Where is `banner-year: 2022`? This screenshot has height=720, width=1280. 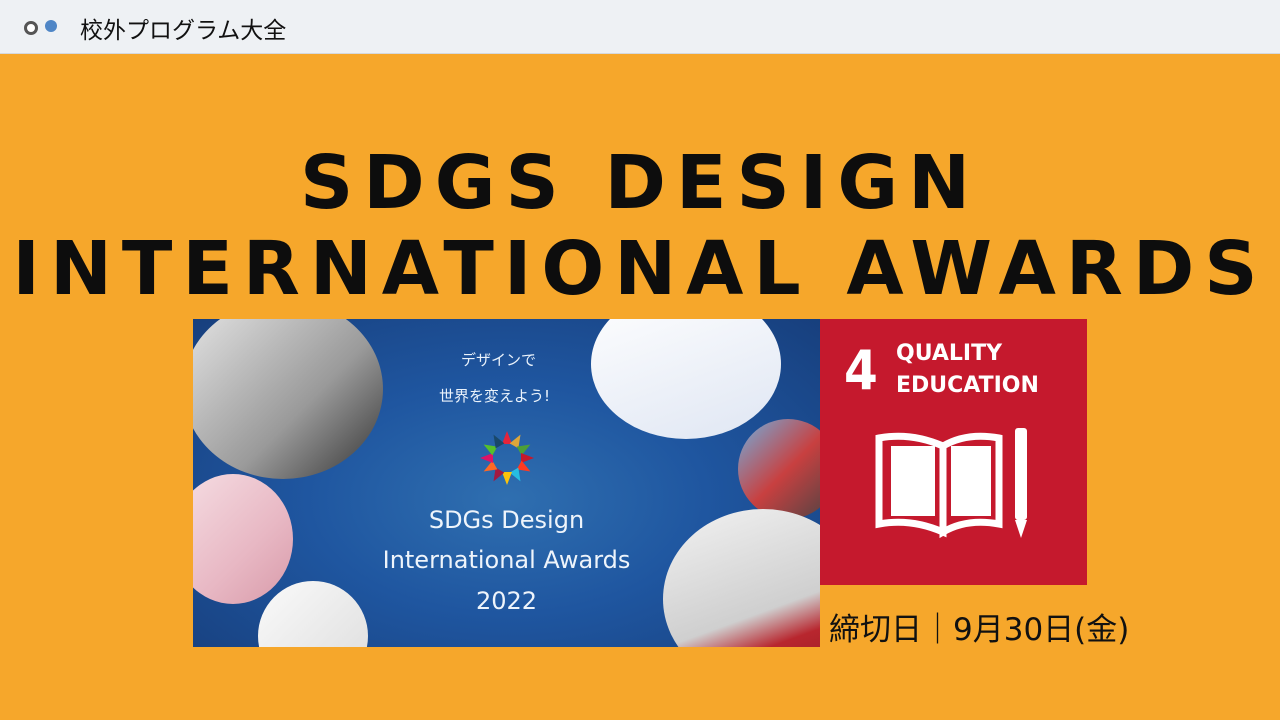 banner-year: 2022 is located at coordinates (506, 601).